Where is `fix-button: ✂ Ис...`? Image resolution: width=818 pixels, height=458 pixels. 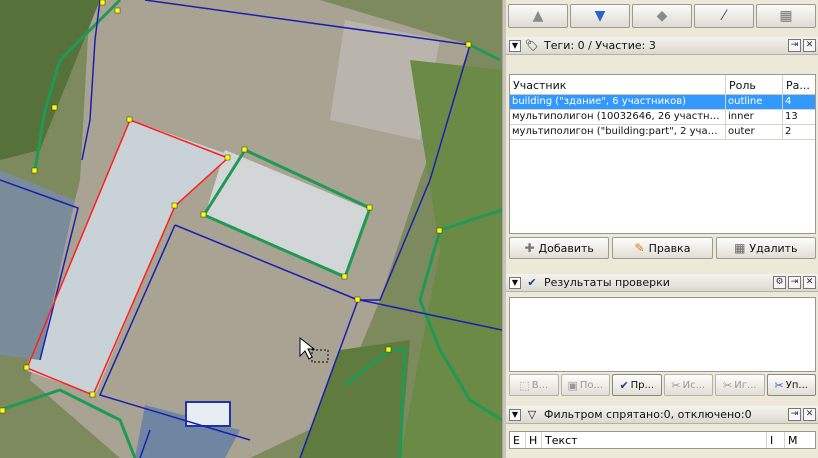
fix-button: ✂ Ис... is located at coordinates (688, 385).